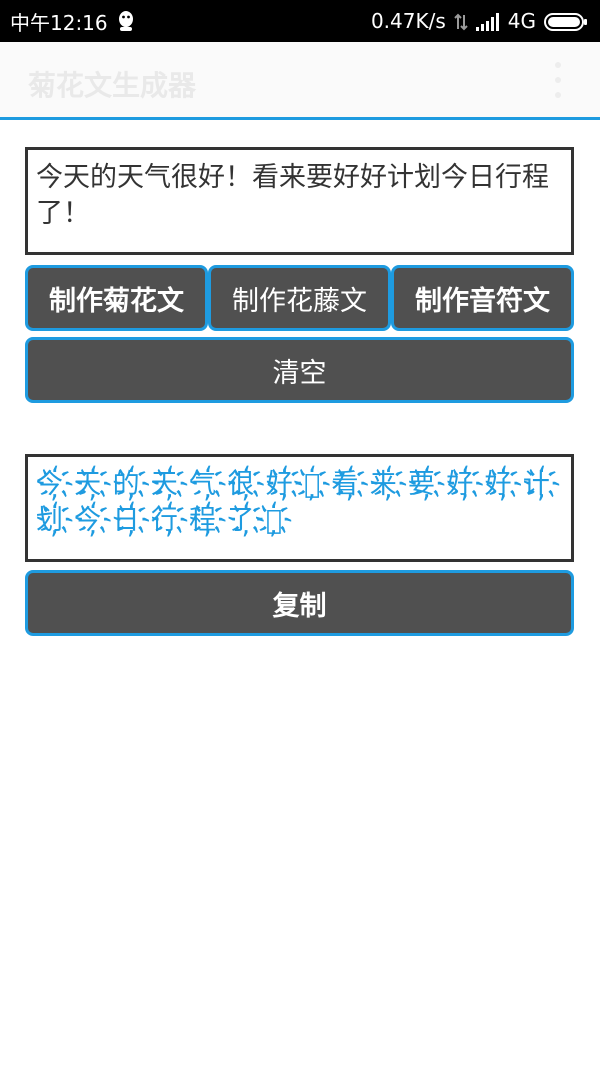  I want to click on make-chrysanthemum-text-button: 制作菊花文, so click(116, 298).